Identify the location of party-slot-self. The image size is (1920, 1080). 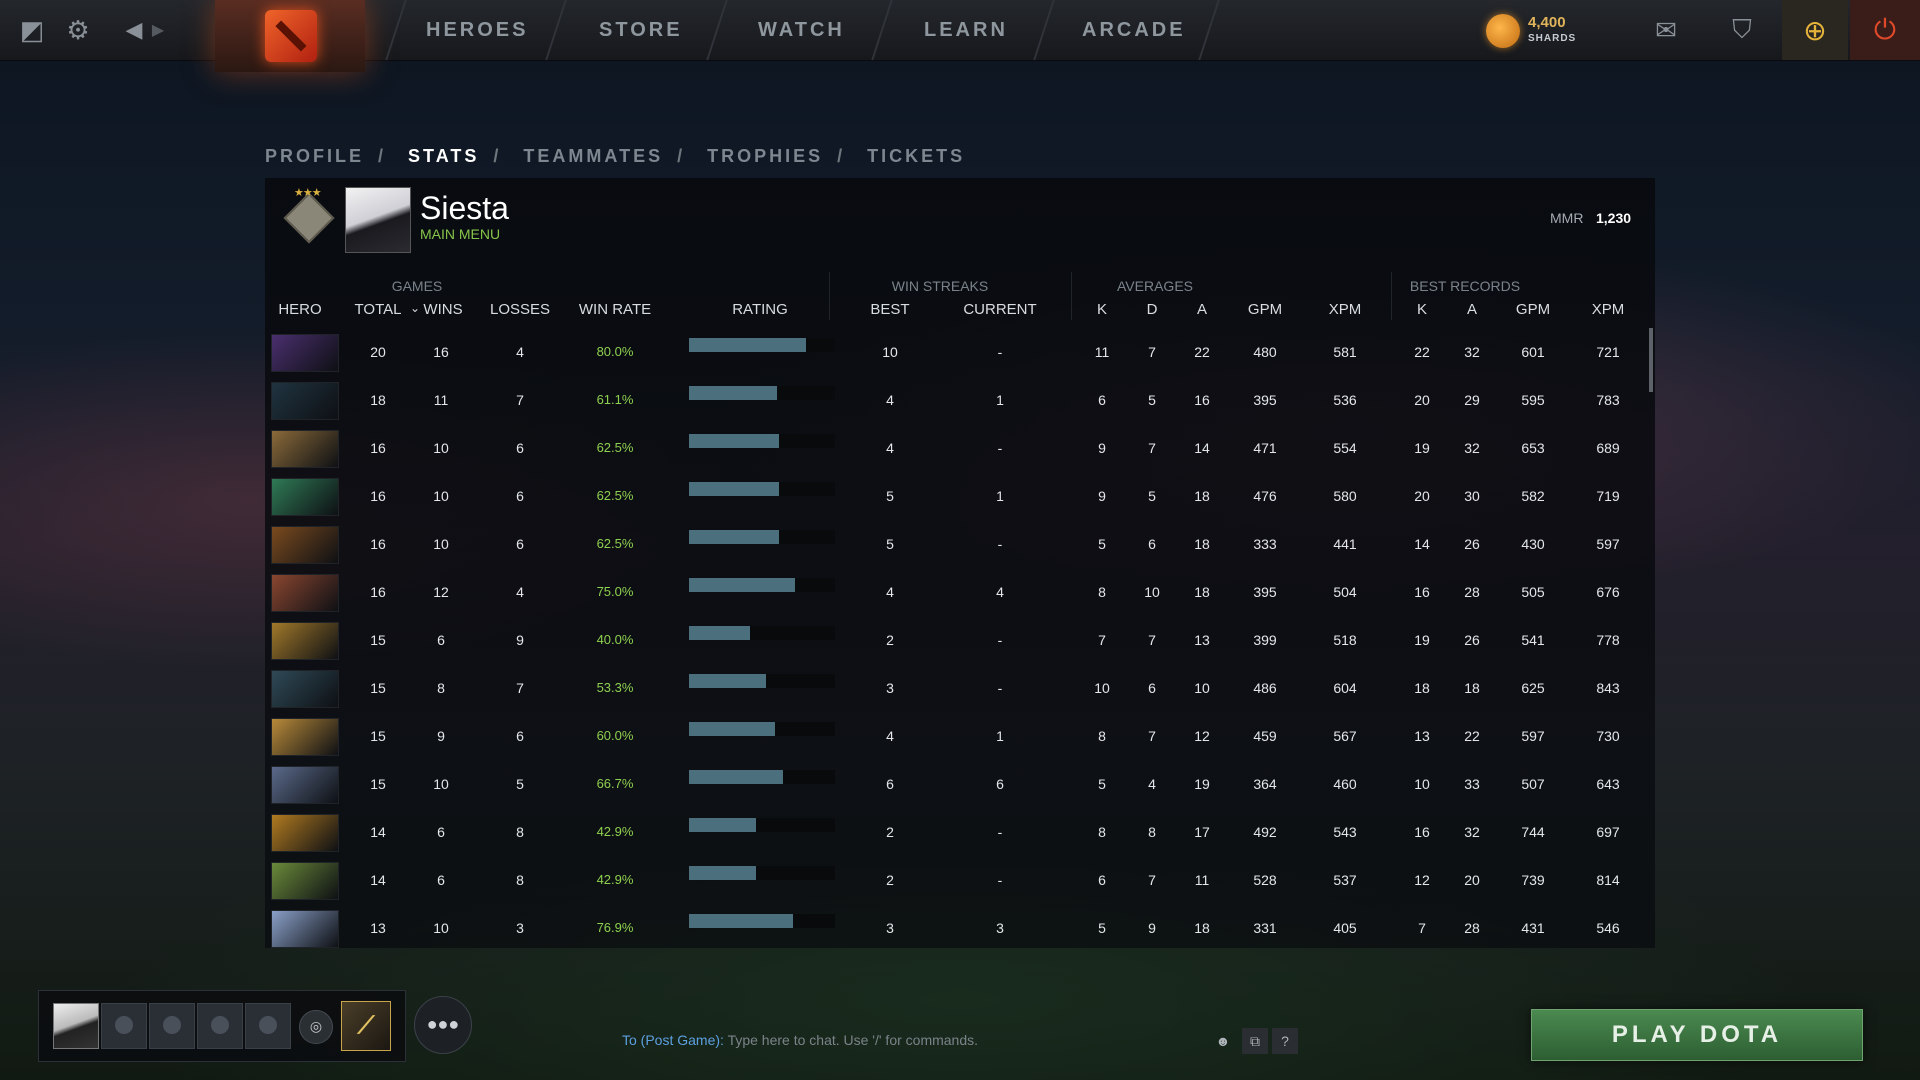
(76, 1026).